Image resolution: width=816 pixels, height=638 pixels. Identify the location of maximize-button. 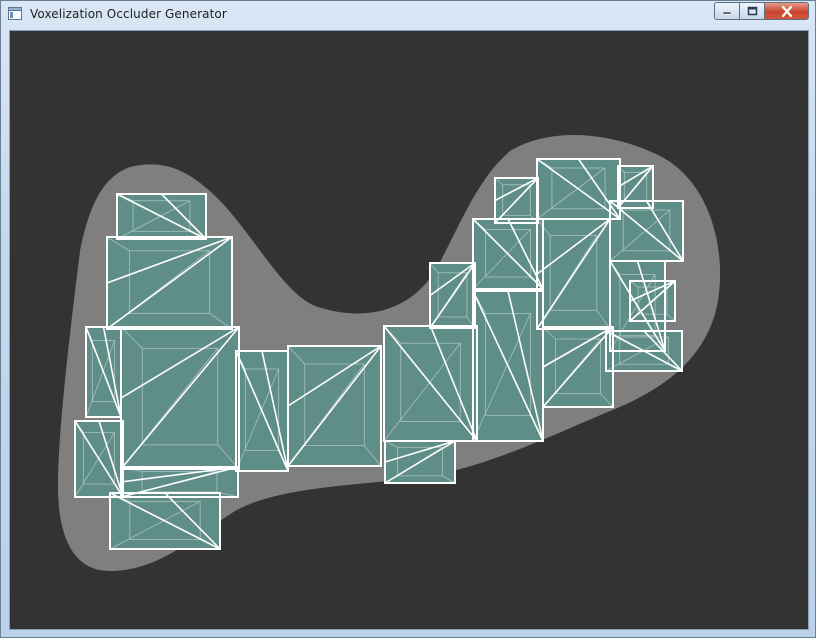
(752, 11).